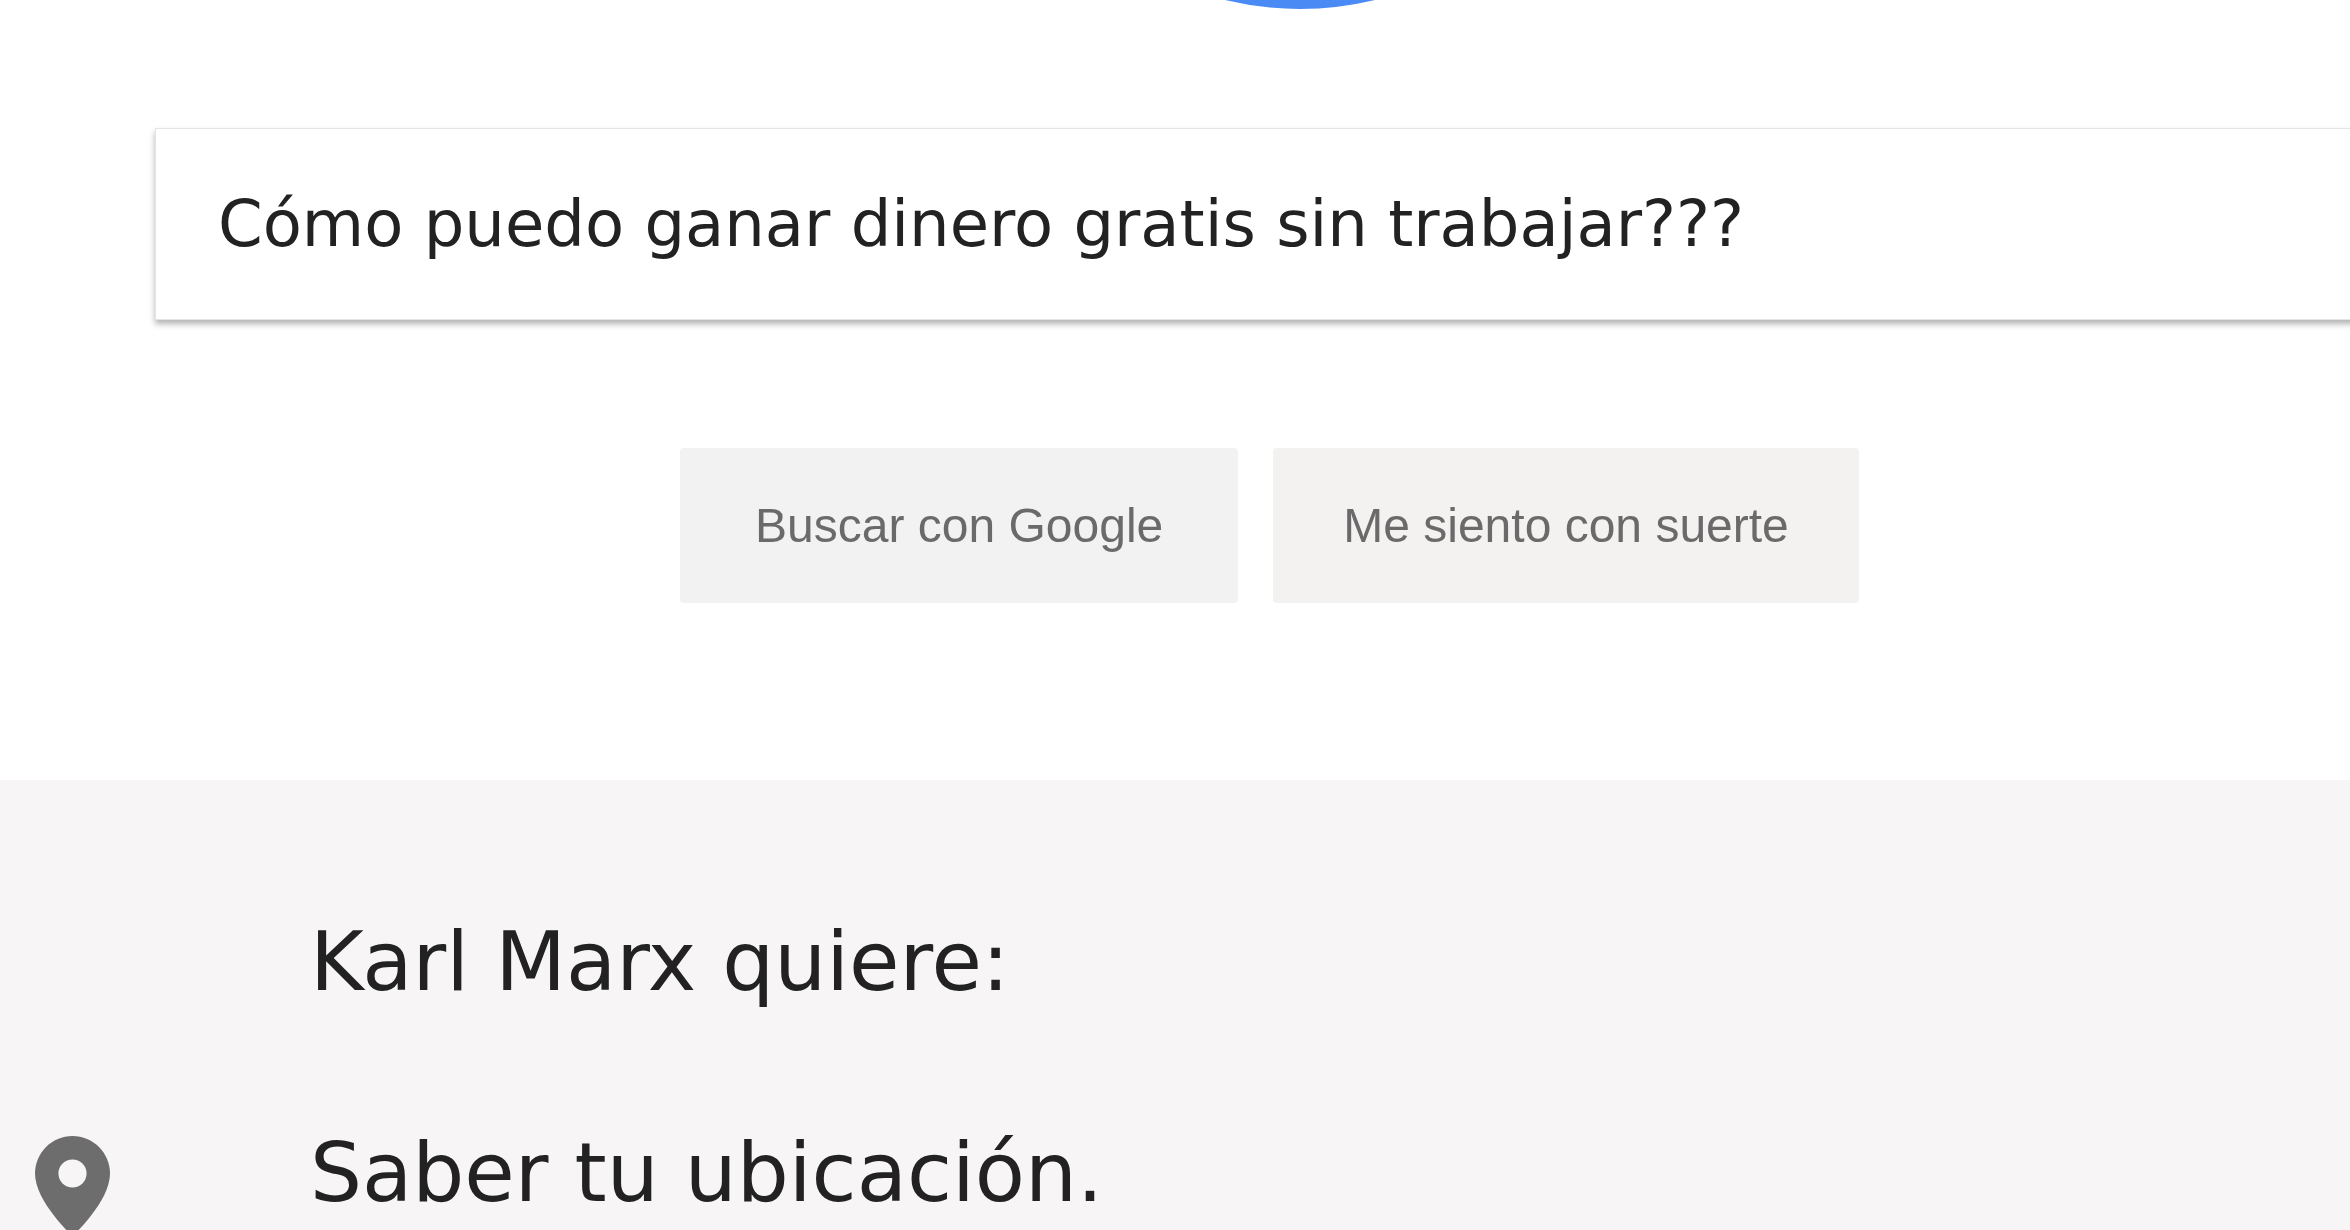  I want to click on search-field: Cómo puedo ganar dinero gratis sin trabajar???, so click(1252, 224).